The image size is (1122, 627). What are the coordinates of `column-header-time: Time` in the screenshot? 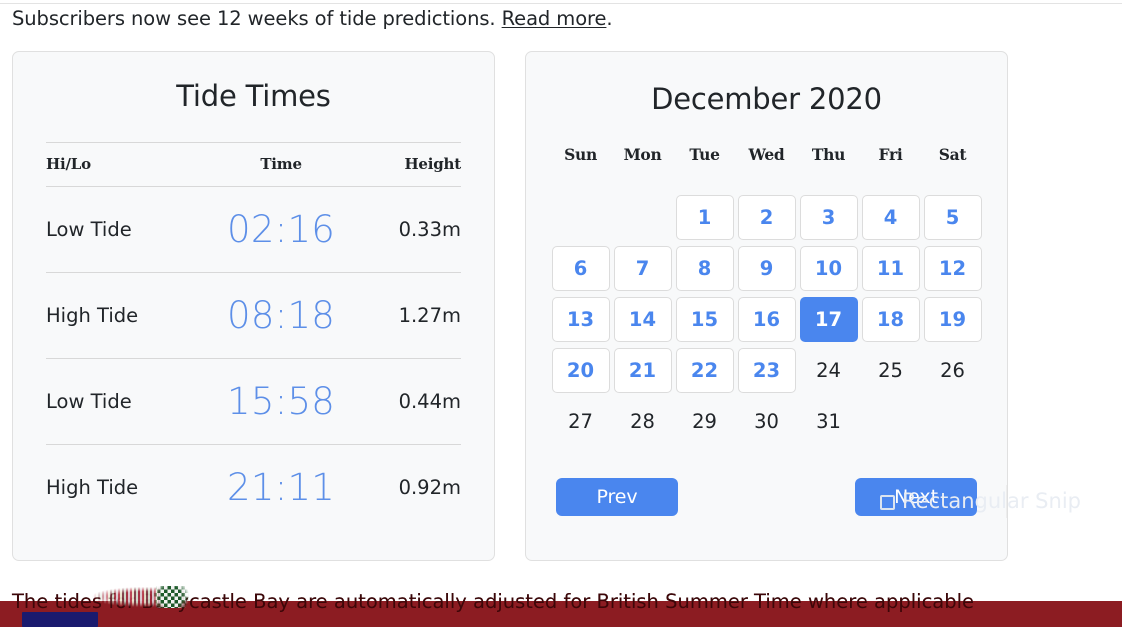 It's located at (276, 164).